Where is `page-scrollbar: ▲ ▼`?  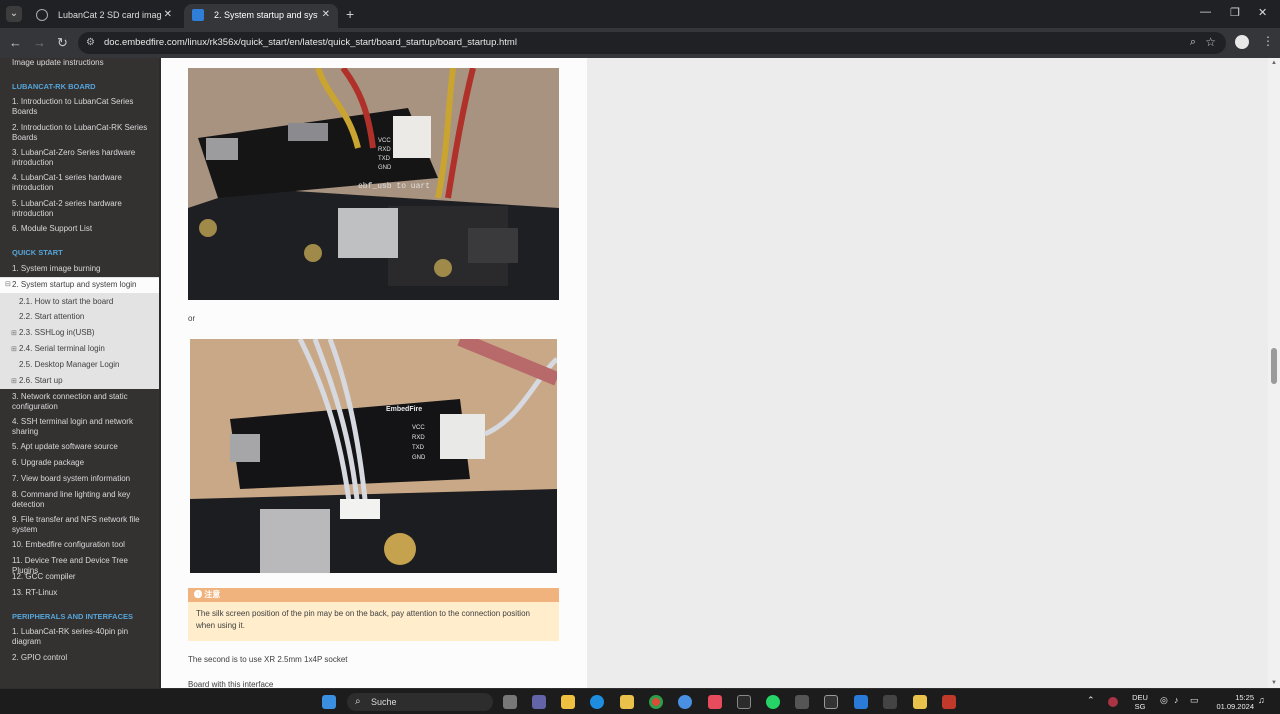
page-scrollbar: ▲ ▼ is located at coordinates (1274, 373).